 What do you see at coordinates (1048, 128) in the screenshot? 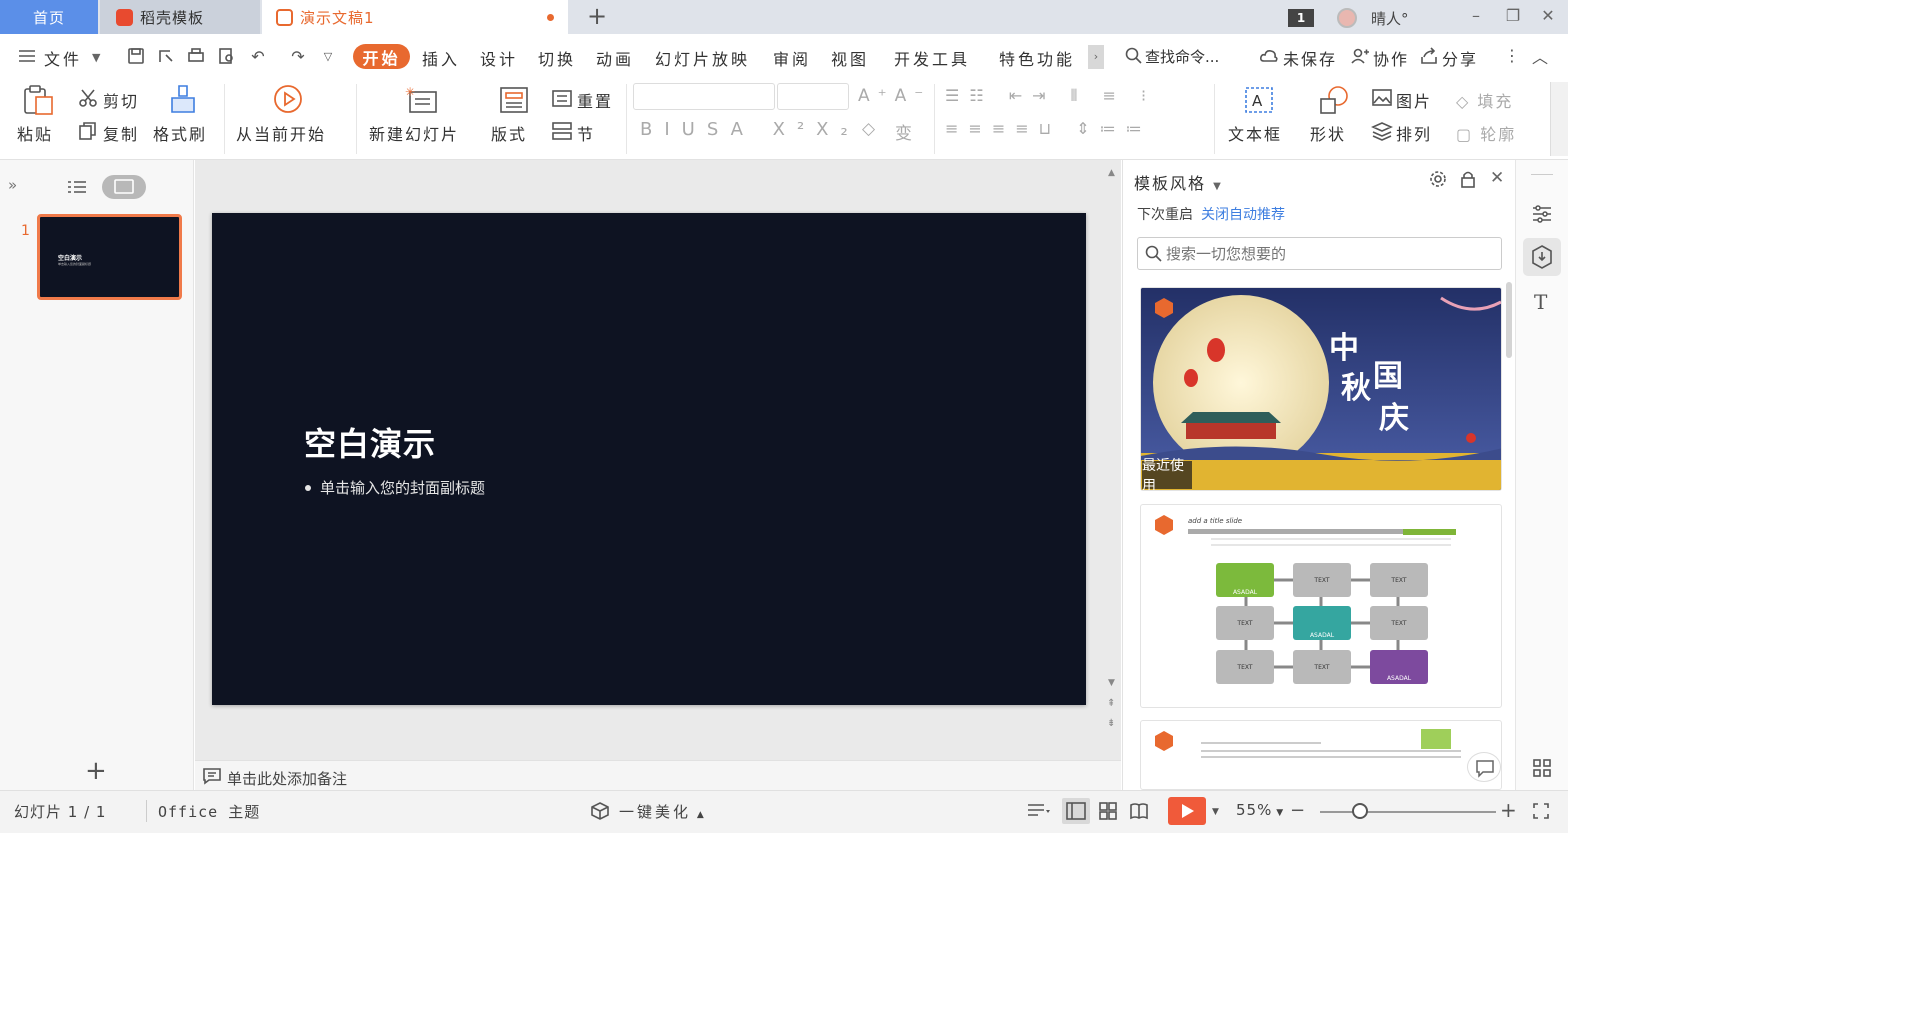
I see `paragraph-align-icons: ≡≡≡≡⊔ ⇕≔≔` at bounding box center [1048, 128].